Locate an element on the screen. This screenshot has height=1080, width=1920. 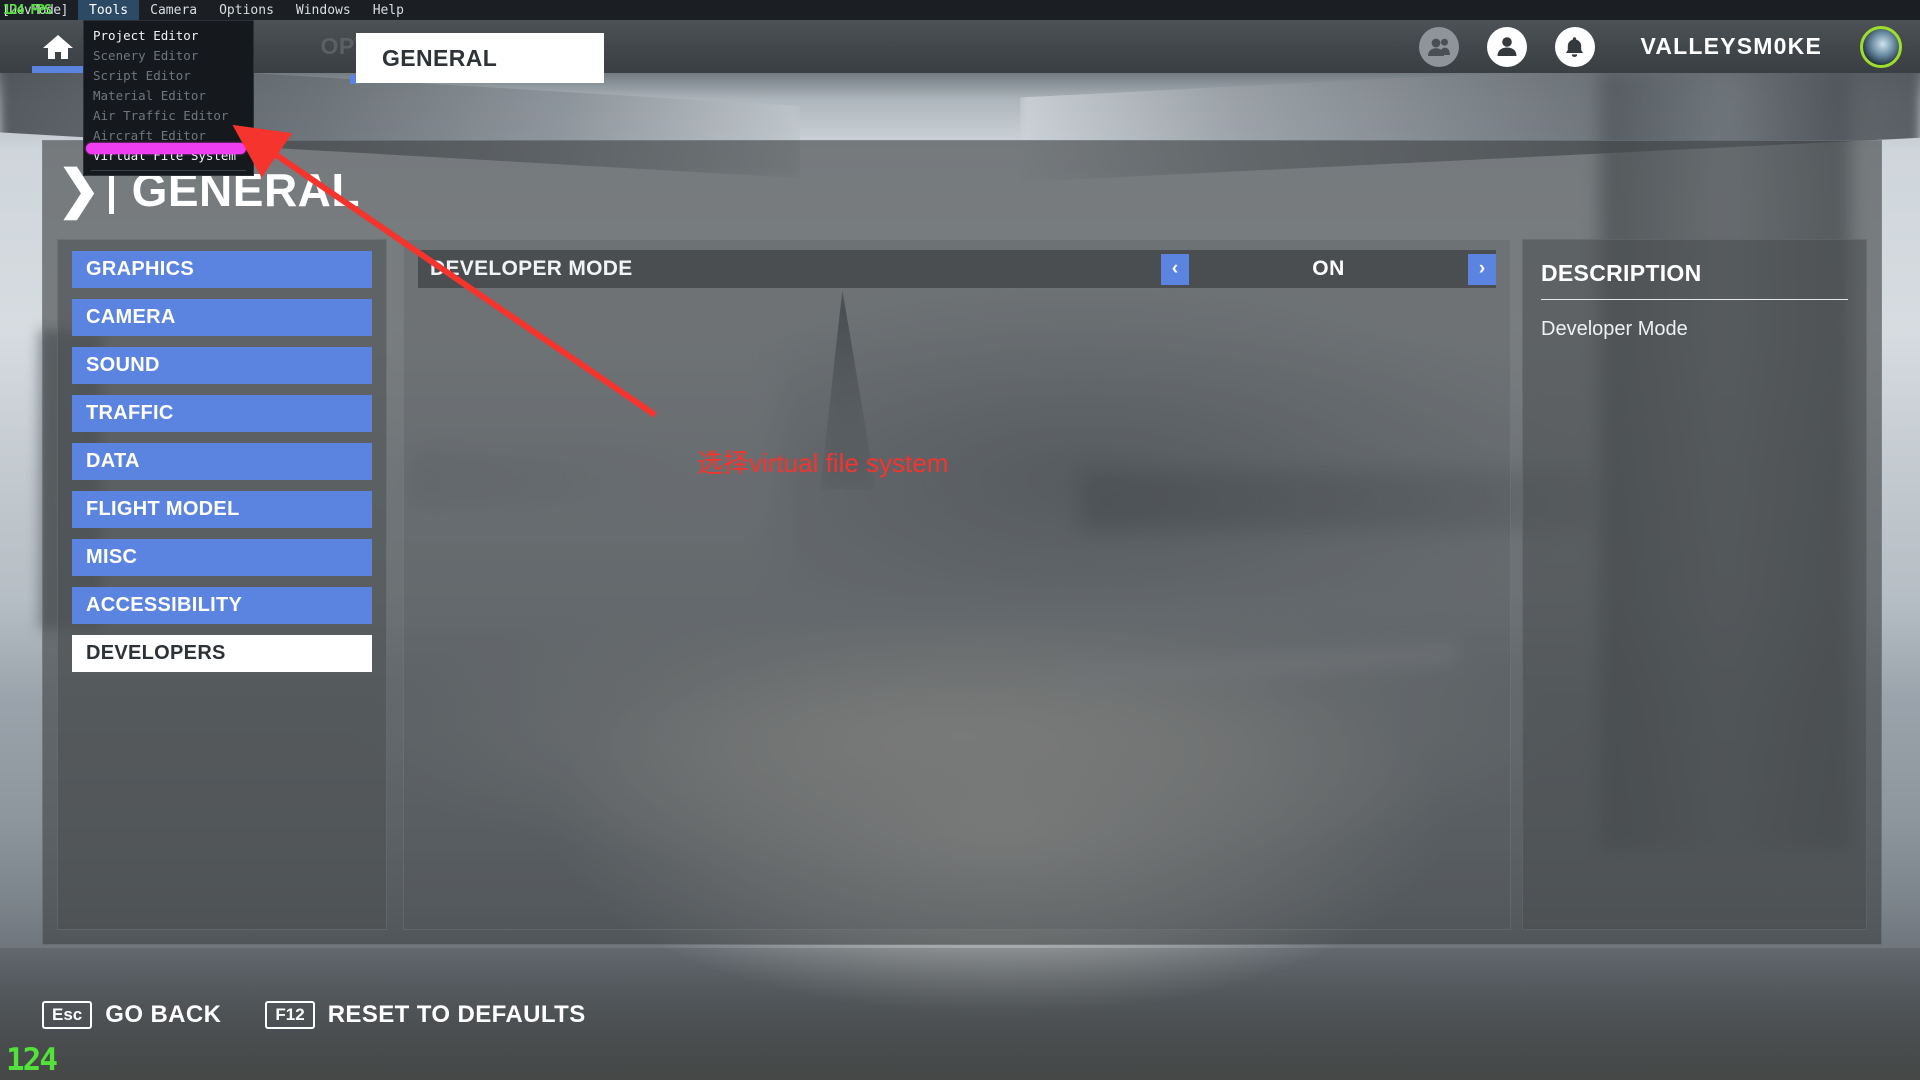
header-icon-group: VALLEYSM0KE is located at coordinates (1660, 46).